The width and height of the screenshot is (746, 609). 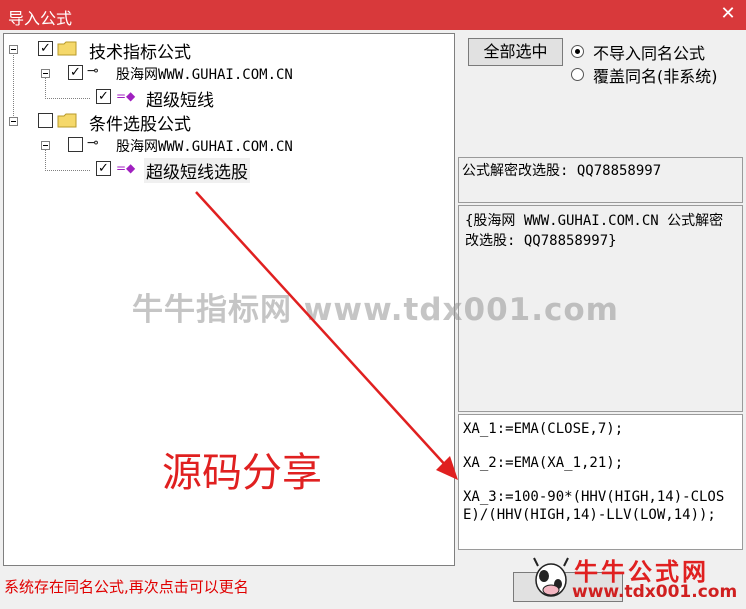 What do you see at coordinates (655, 592) in the screenshot?
I see `brand-url: www.tdx001.com` at bounding box center [655, 592].